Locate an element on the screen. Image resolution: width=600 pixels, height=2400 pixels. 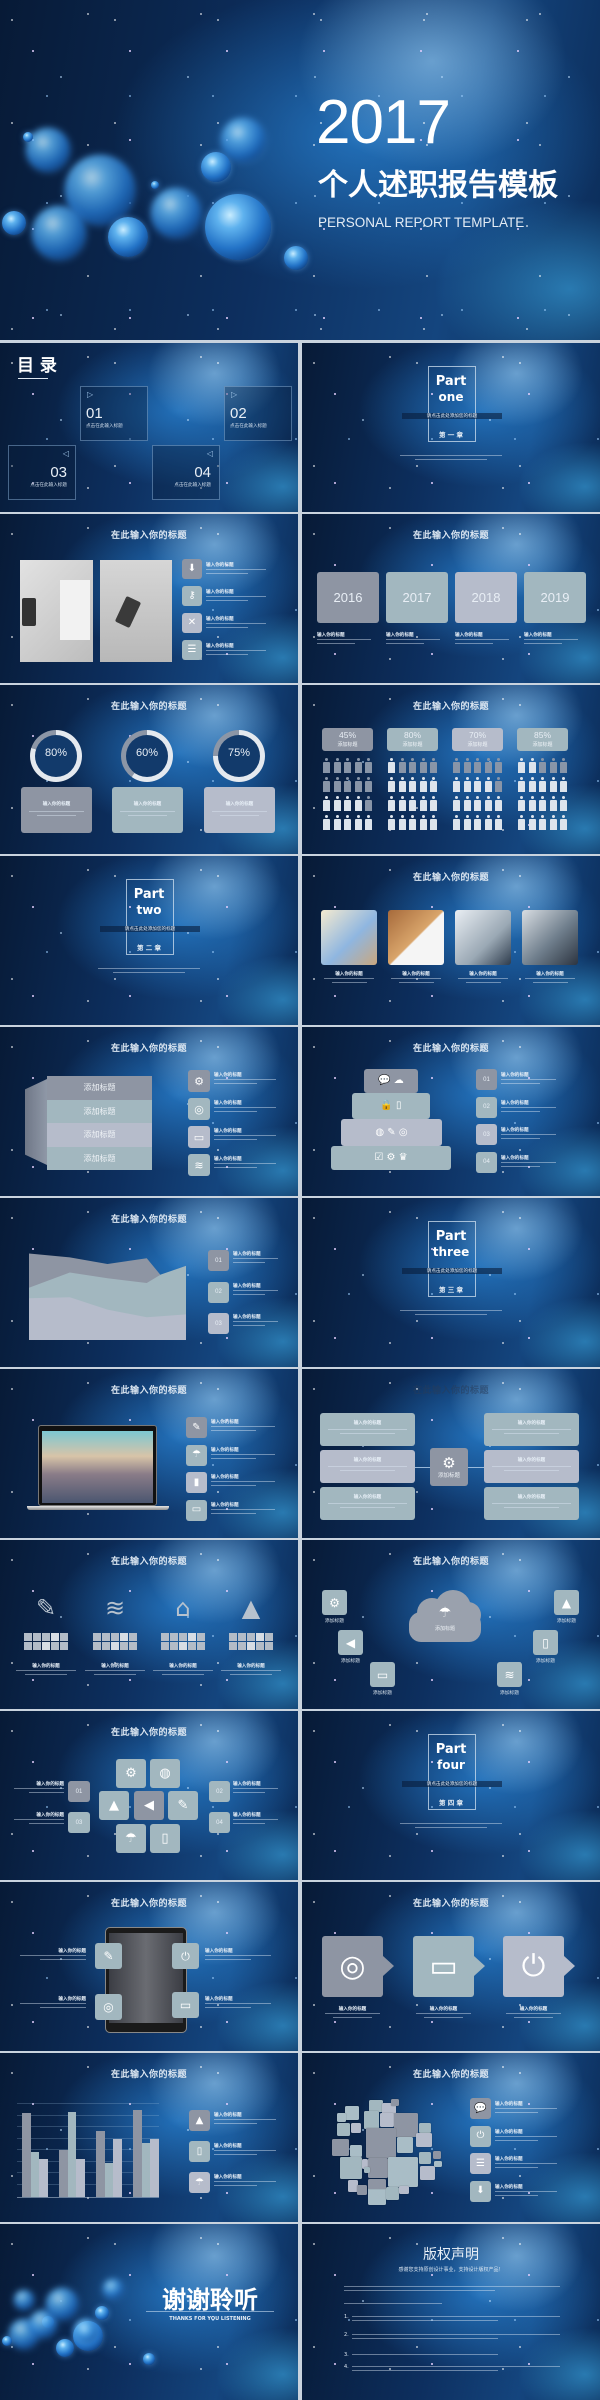
cover-slide: 2017 个人述职报告模板 PERSONAL REPORT TEMPLATE is located at coordinates (300, 170).